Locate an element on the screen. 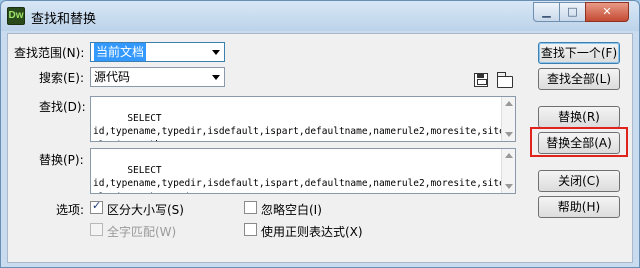 The image size is (640, 268). help-button: 帮助(H) is located at coordinates (579, 207).